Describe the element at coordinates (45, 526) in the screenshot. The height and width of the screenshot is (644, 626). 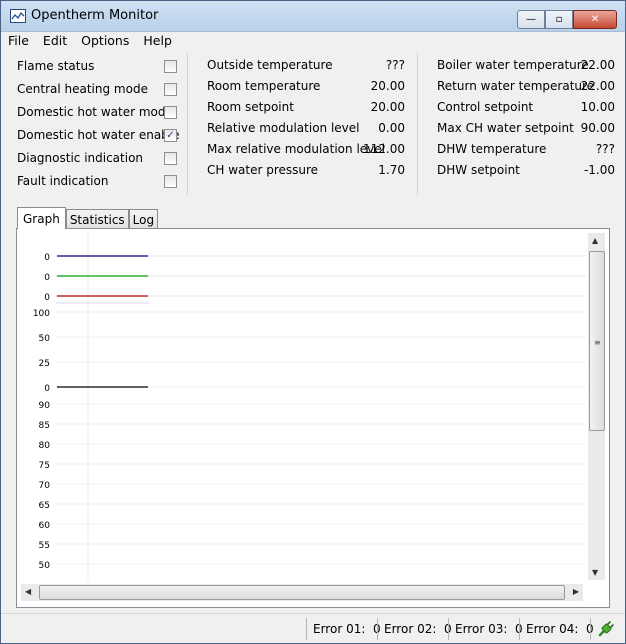
I see `temperature-tick-label: 60` at that location.